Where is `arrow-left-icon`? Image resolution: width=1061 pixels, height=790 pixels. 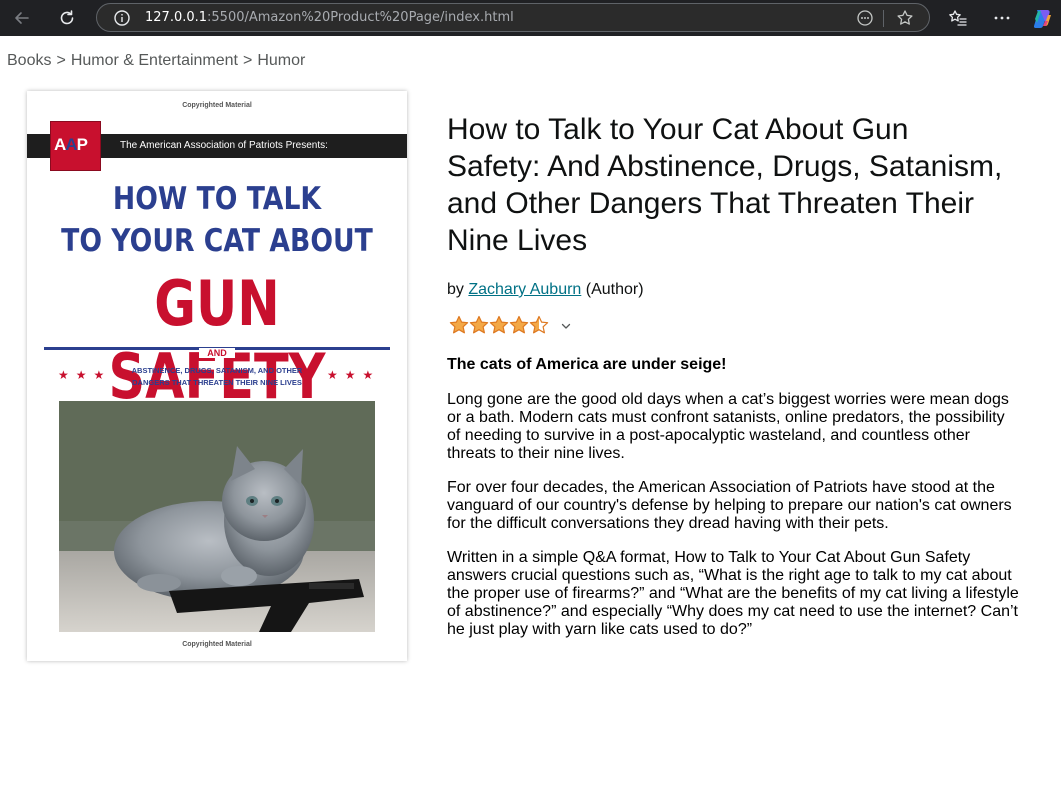
arrow-left-icon is located at coordinates (22, 18).